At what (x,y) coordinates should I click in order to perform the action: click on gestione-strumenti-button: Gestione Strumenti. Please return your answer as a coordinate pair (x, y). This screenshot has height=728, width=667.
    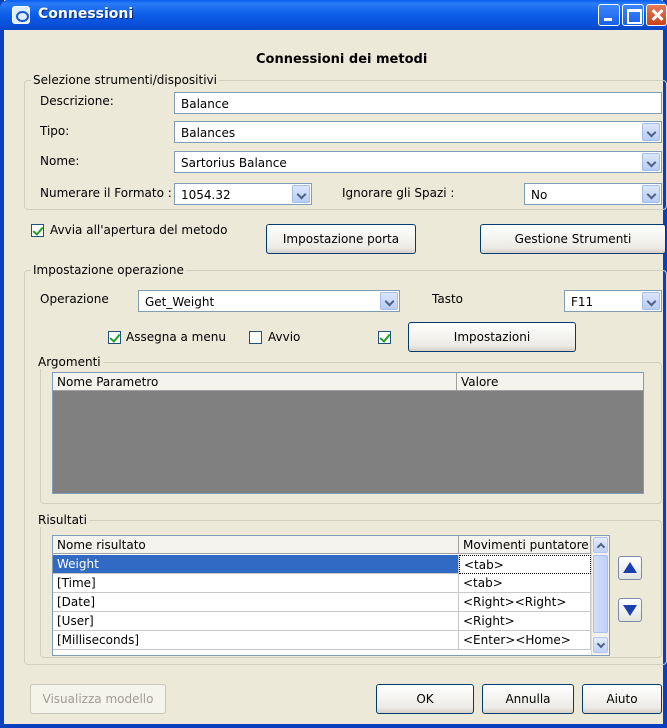
    Looking at the image, I should click on (573, 239).